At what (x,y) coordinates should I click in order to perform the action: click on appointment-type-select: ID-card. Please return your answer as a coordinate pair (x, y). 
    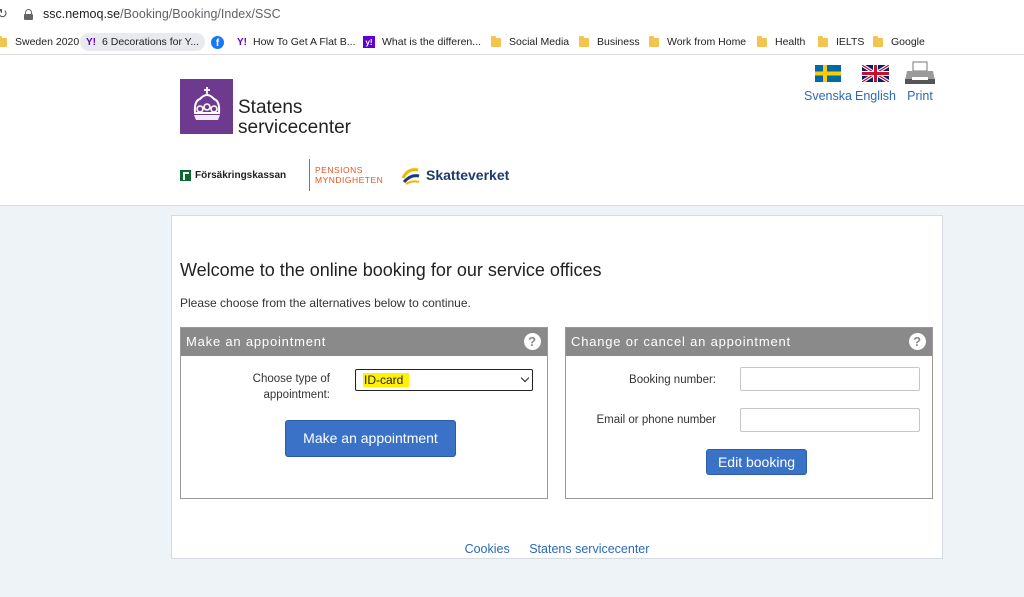
    Looking at the image, I should click on (444, 380).